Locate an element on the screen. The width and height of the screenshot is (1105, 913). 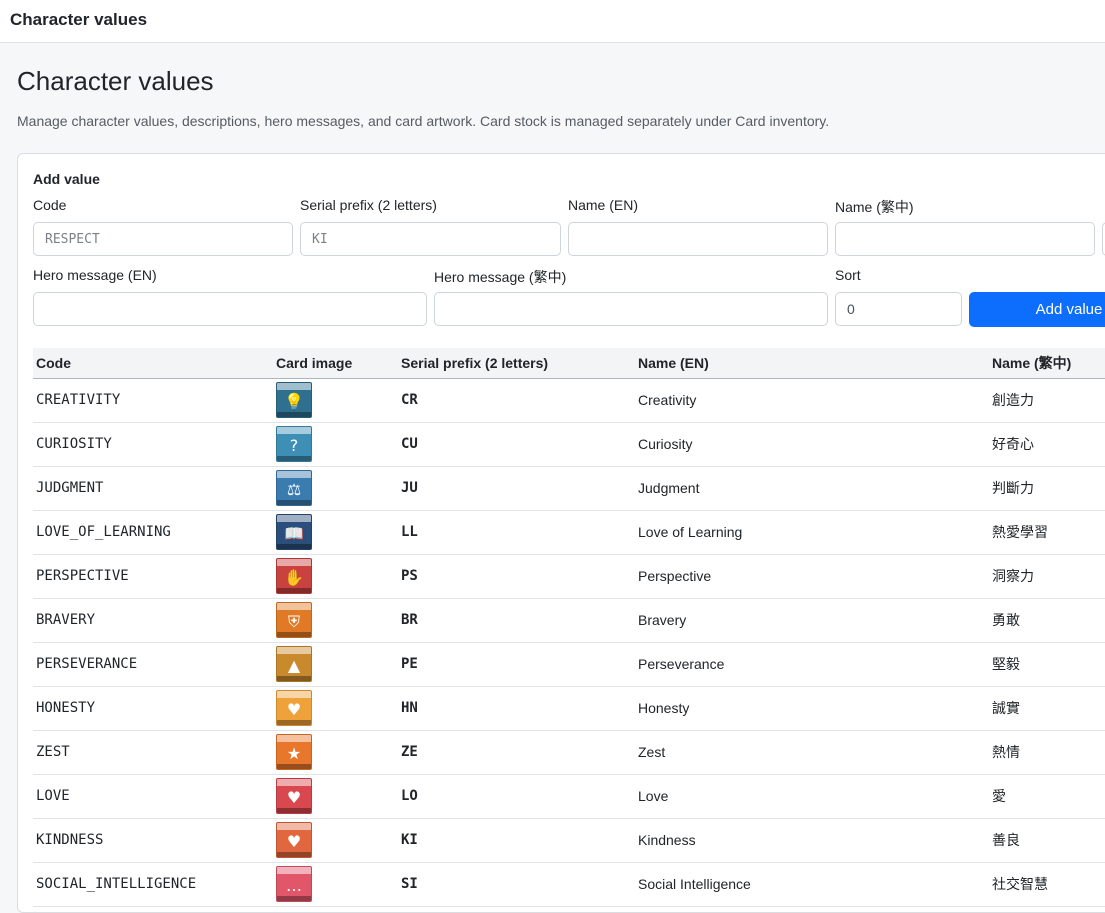
table-row: BRAVERY ⛨ BR Bravery 勇敢 is located at coordinates (569, 620).